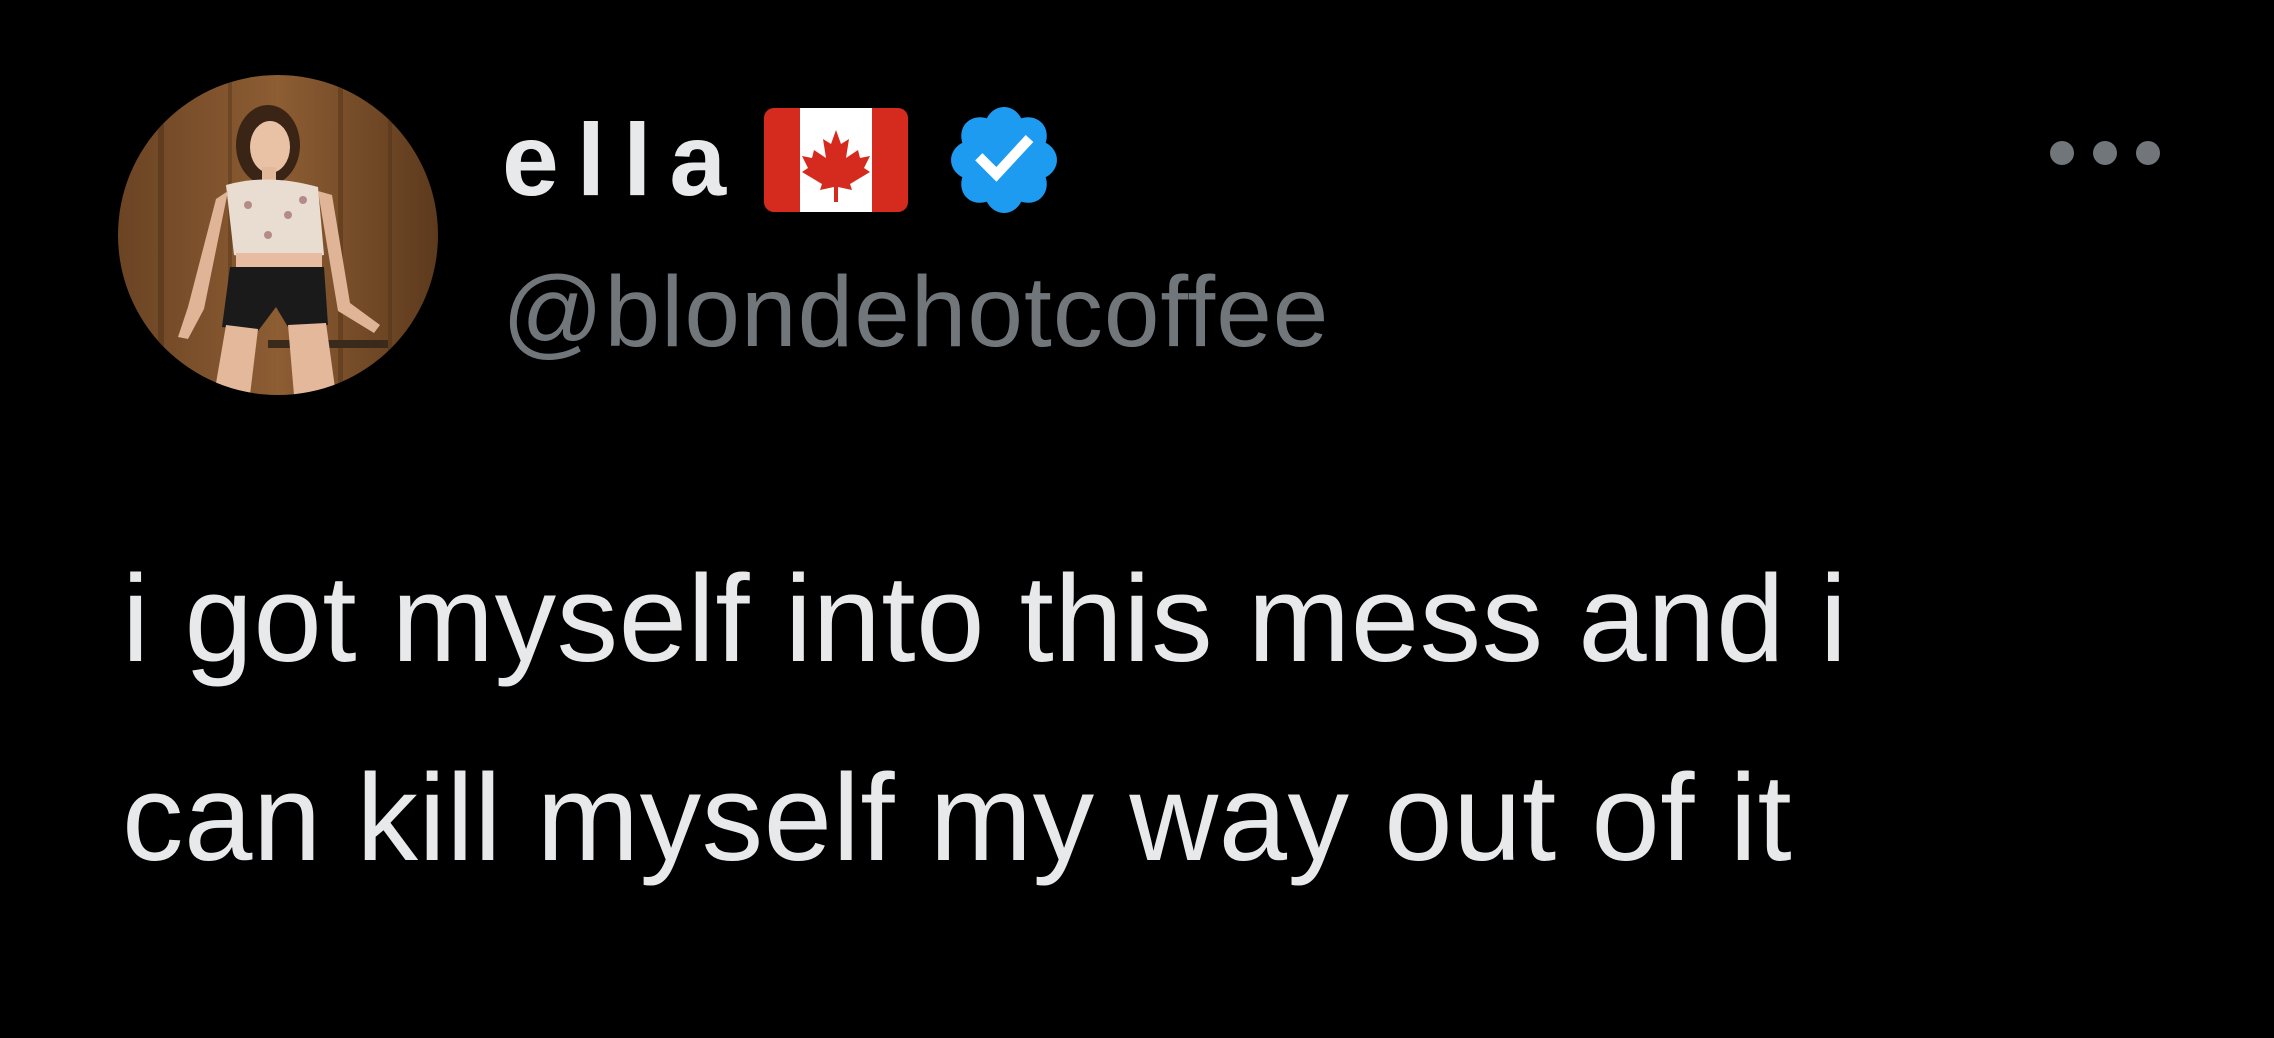 The width and height of the screenshot is (2274, 1038). I want to click on tweet-text-line: i got myself into this mess and i, so click(985, 619).